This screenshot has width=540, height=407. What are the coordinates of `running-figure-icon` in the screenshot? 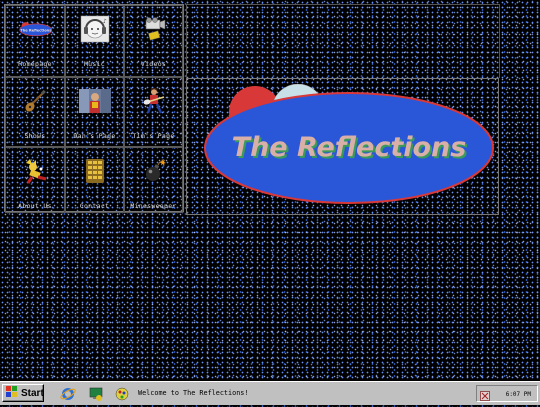 It's located at (35, 171).